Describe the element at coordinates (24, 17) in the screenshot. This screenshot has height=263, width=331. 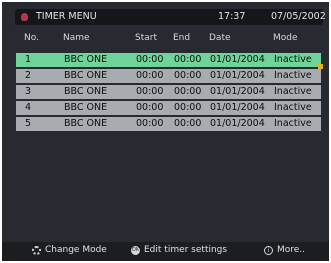
I see `menu-icon` at that location.